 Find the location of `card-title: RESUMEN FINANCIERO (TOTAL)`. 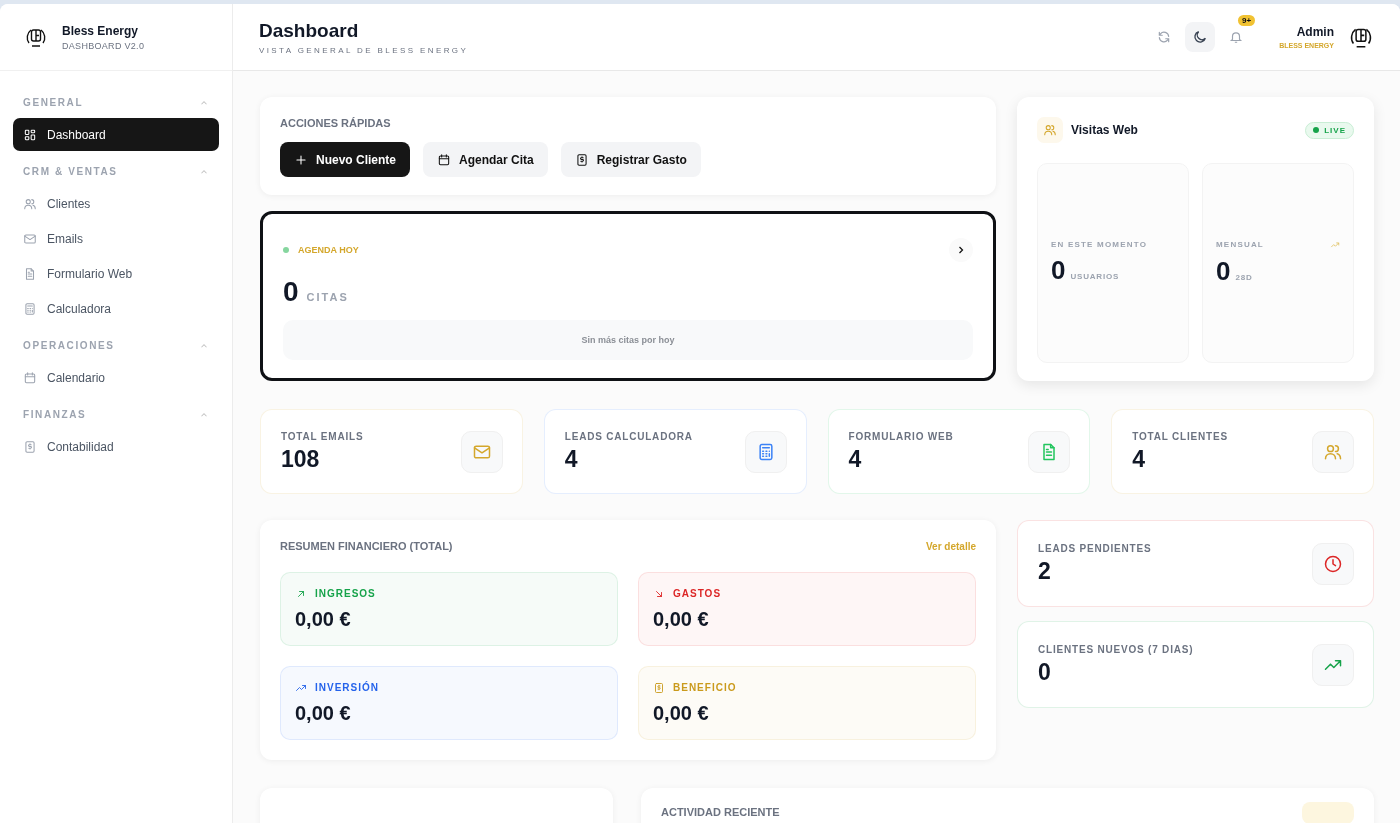

card-title: RESUMEN FINANCIERO (TOTAL) is located at coordinates (366, 546).